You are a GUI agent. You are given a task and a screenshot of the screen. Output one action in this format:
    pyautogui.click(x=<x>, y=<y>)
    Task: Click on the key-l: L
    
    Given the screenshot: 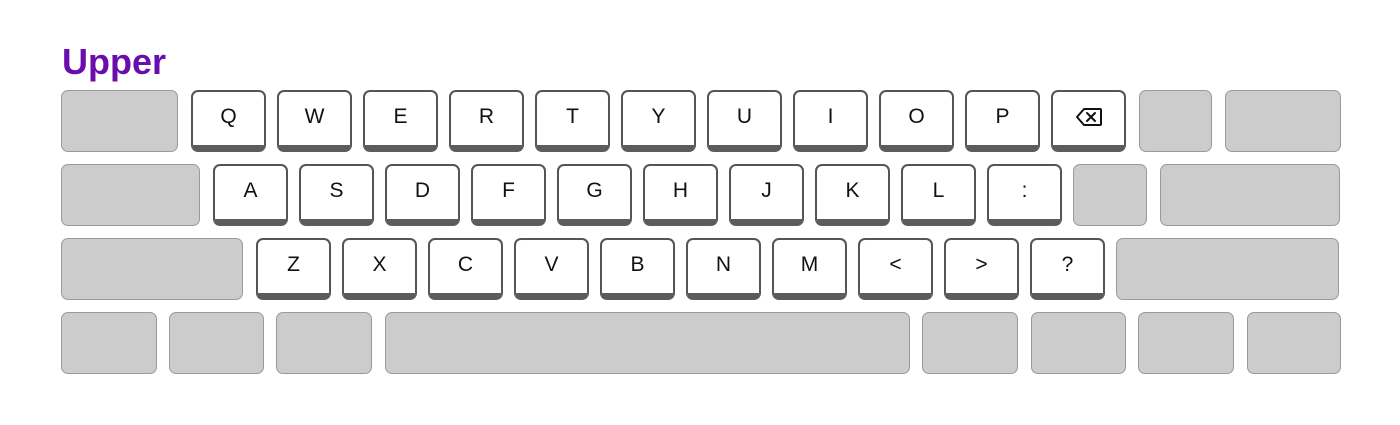 What is the action you would take?
    pyautogui.click(x=938, y=195)
    